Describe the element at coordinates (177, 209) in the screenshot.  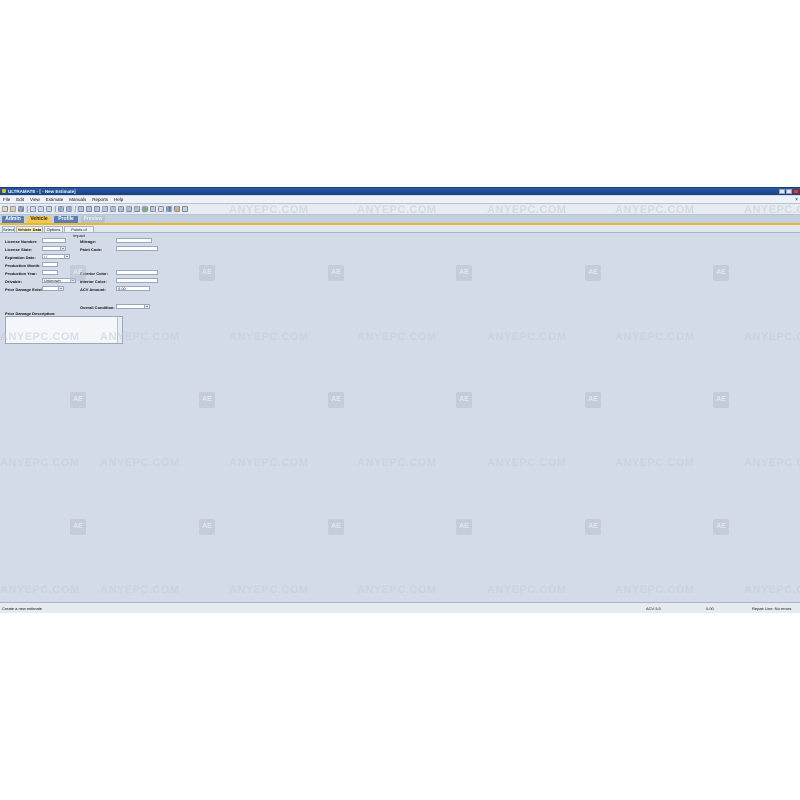
I see `tools-icon` at that location.